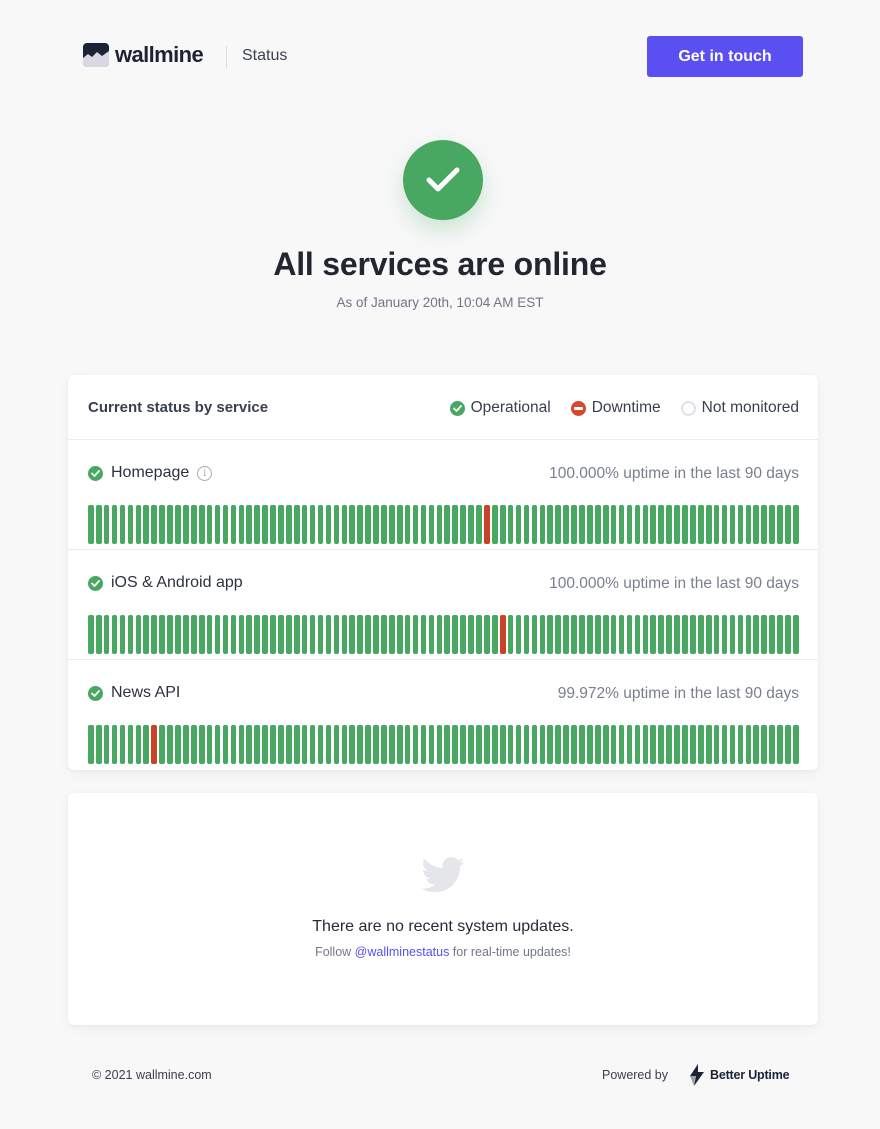  Describe the element at coordinates (739, 1075) in the screenshot. I see `better-uptime-link: Better Uptime` at that location.